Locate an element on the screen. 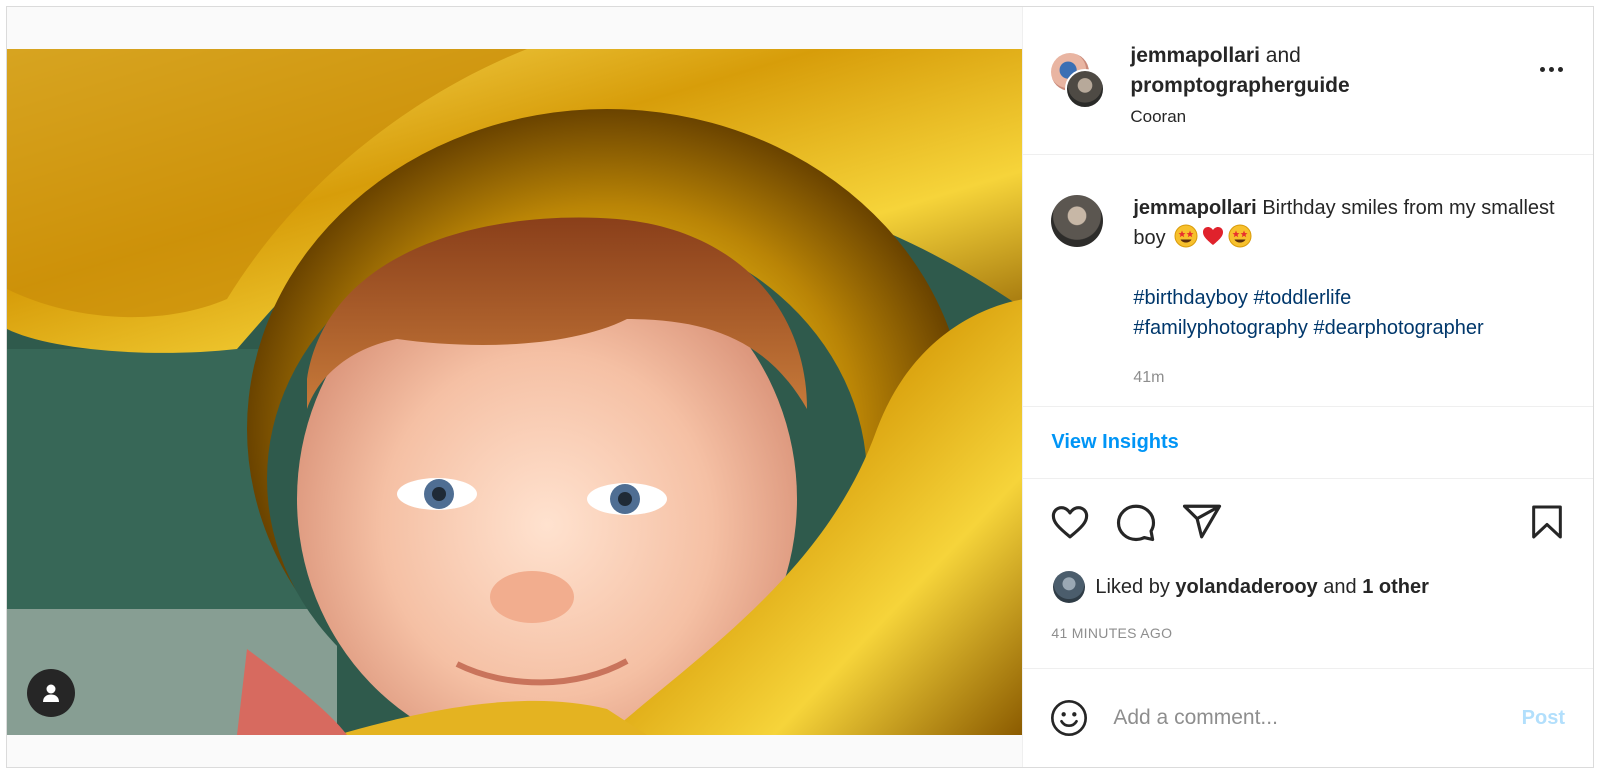  hashtag-link: #familyphotography #dearphotographer is located at coordinates (1353, 328).